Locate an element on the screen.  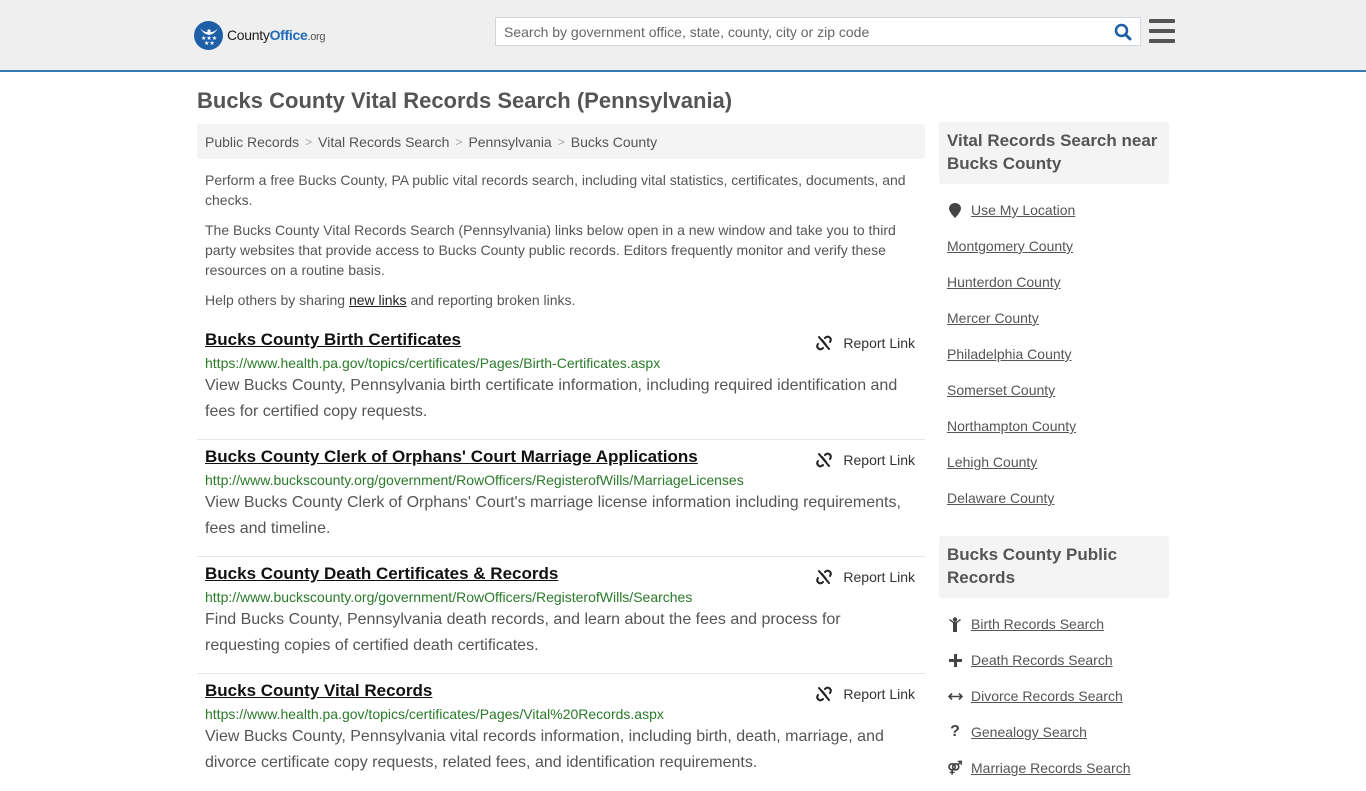
map-marker-icon is located at coordinates (955, 210).